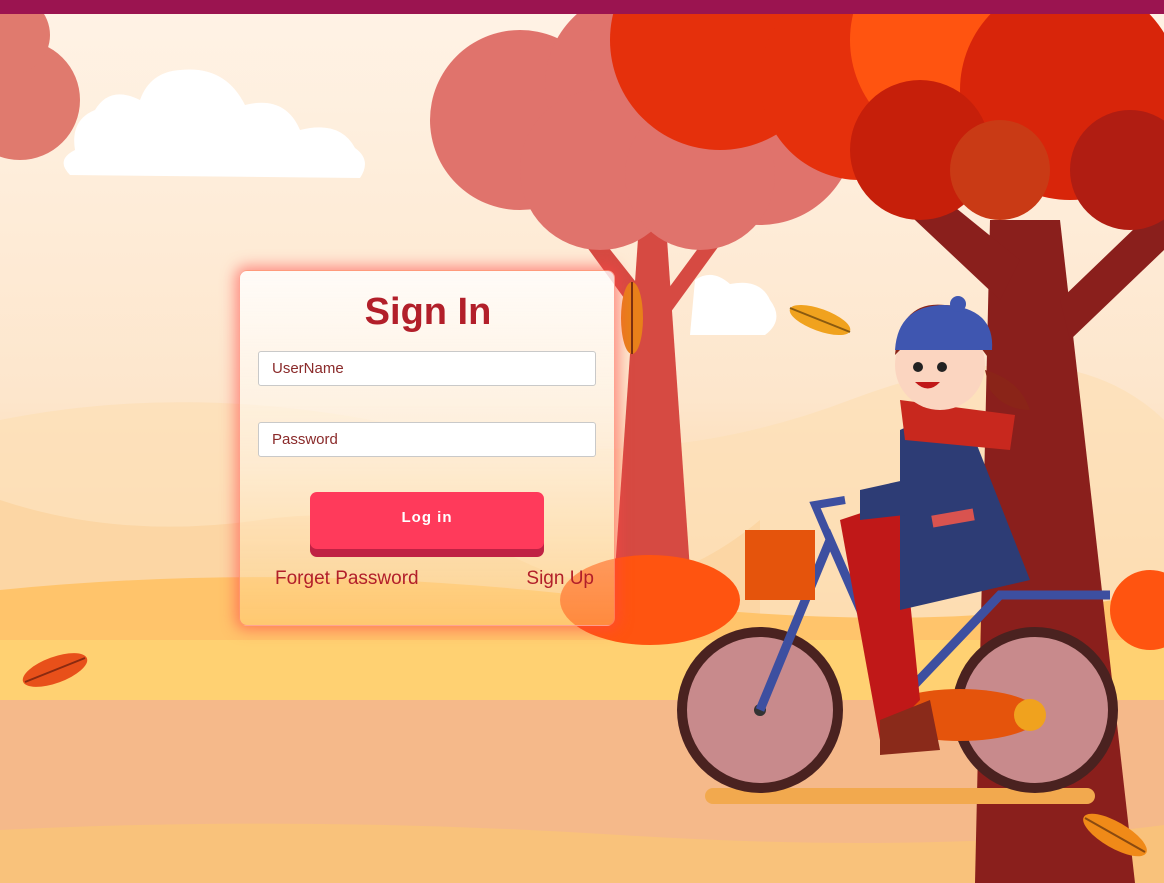 The width and height of the screenshot is (1164, 883). What do you see at coordinates (428, 312) in the screenshot?
I see `page-title: Sign In` at bounding box center [428, 312].